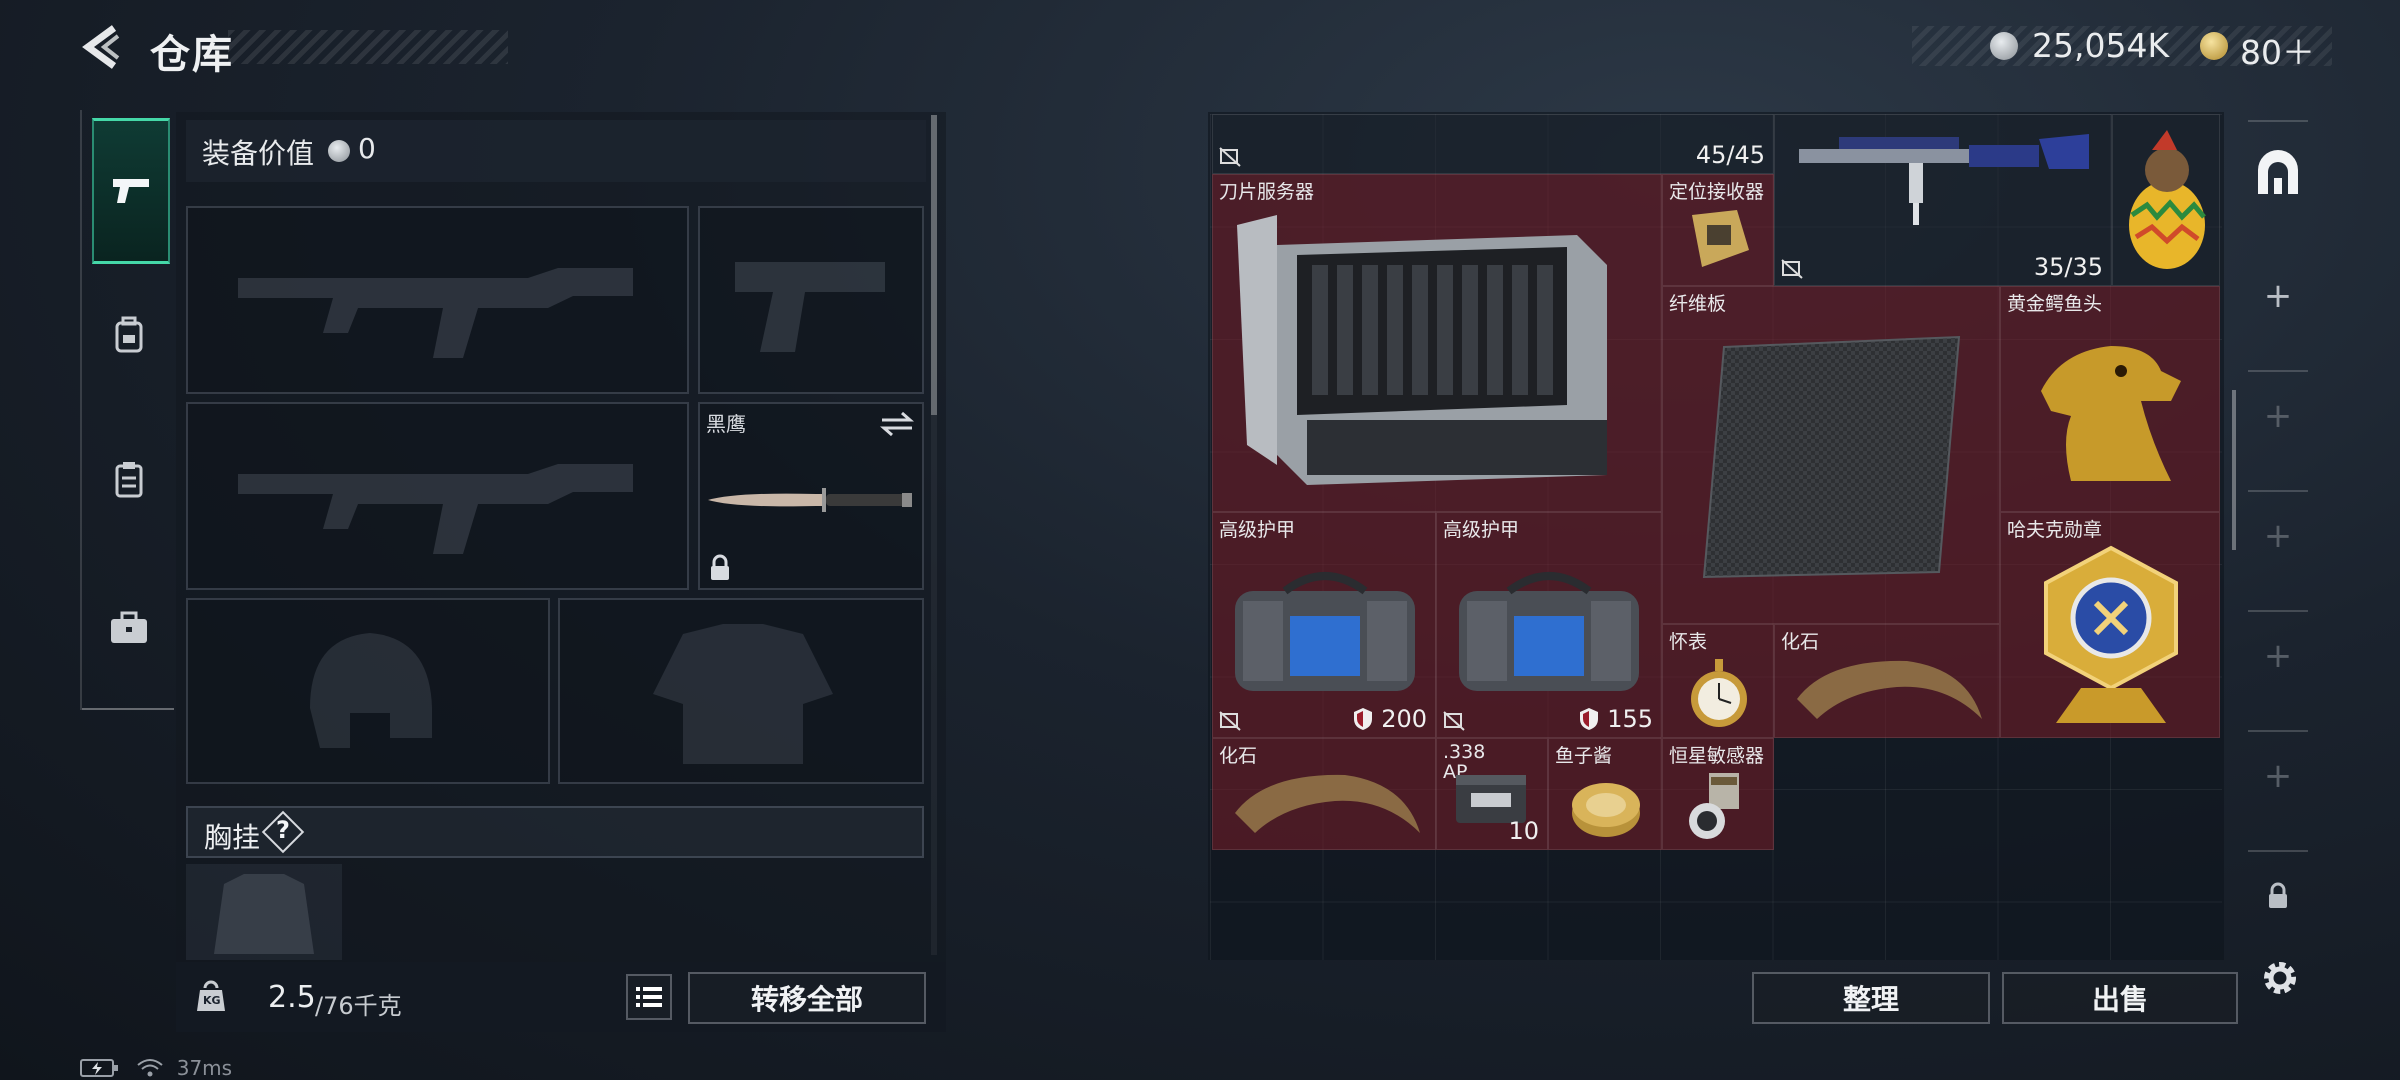 Image resolution: width=2400 pixels, height=1080 pixels. I want to click on gold-currency-value: 80＋, so click(2277, 50).